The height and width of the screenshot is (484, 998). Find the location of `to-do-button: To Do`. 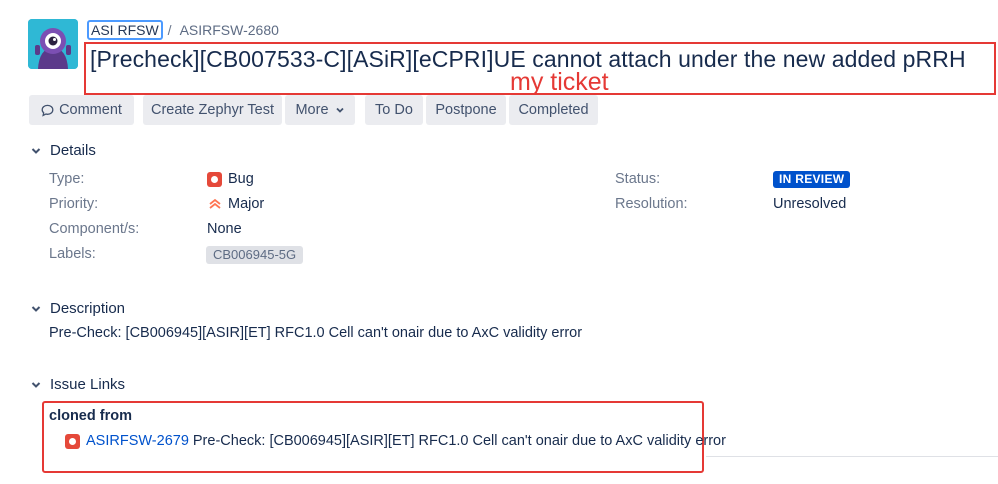

to-do-button: To Do is located at coordinates (394, 110).